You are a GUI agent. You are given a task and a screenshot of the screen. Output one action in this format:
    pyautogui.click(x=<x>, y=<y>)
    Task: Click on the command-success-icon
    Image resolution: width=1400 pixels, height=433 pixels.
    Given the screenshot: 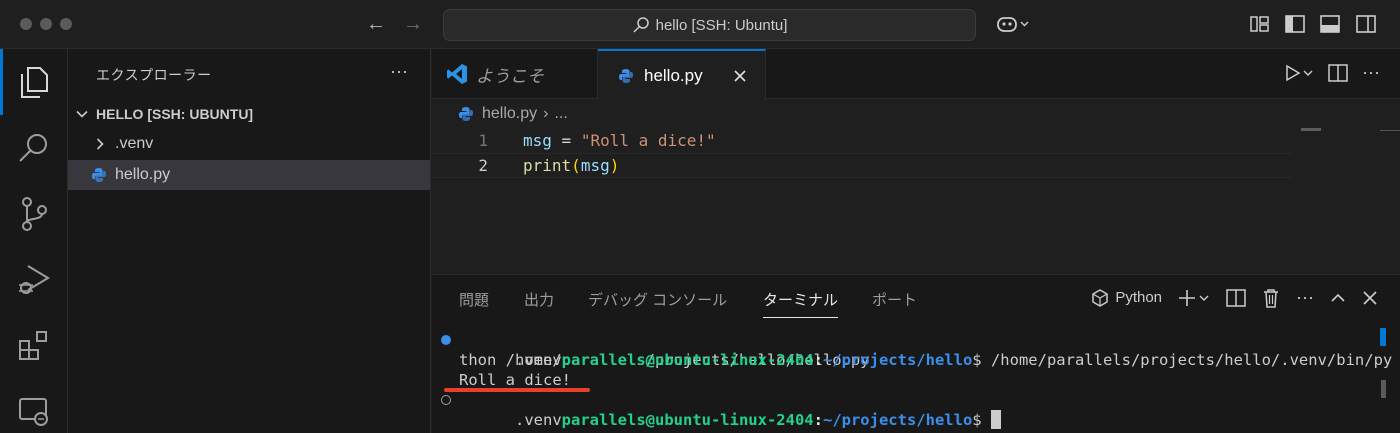 What is the action you would take?
    pyautogui.click(x=446, y=340)
    